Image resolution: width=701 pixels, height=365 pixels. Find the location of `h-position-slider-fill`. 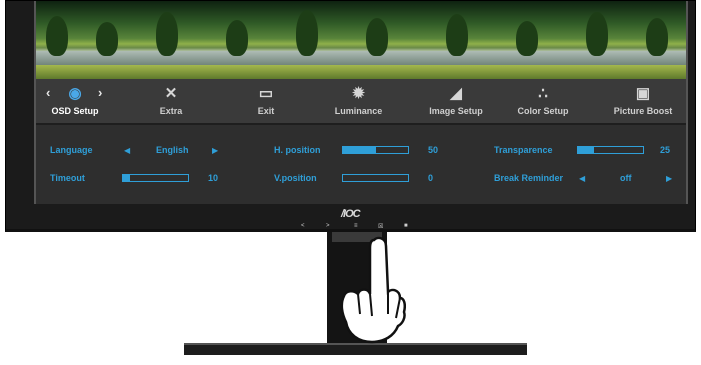

h-position-slider-fill is located at coordinates (359, 150).